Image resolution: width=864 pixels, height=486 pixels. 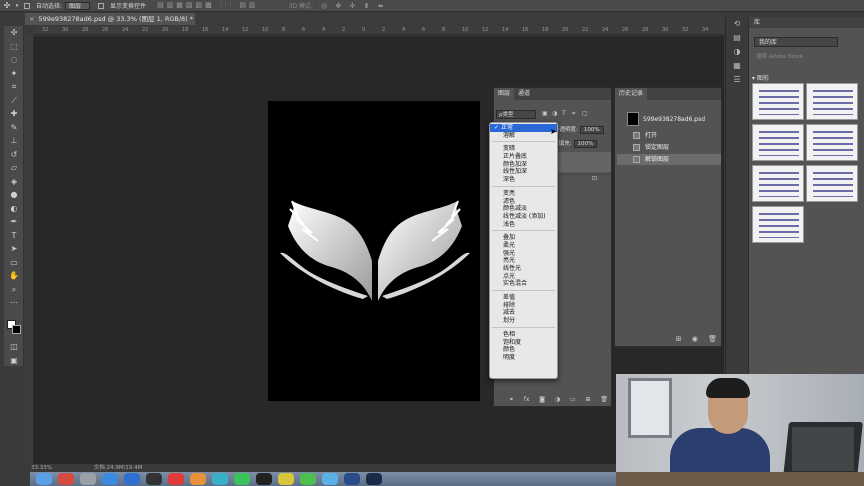 What do you see at coordinates (176, 479) in the screenshot?
I see `app-icon-red2` at bounding box center [176, 479].